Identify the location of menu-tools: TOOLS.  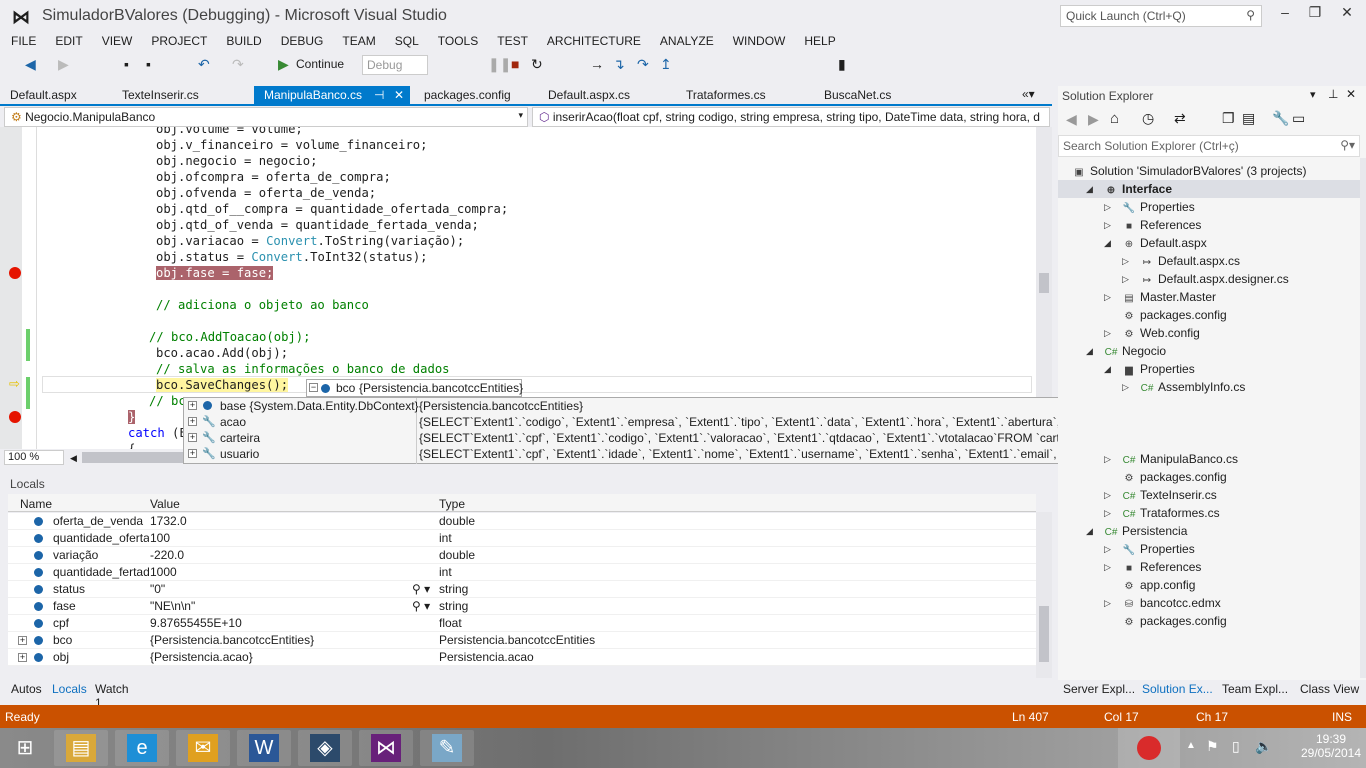
(456, 41).